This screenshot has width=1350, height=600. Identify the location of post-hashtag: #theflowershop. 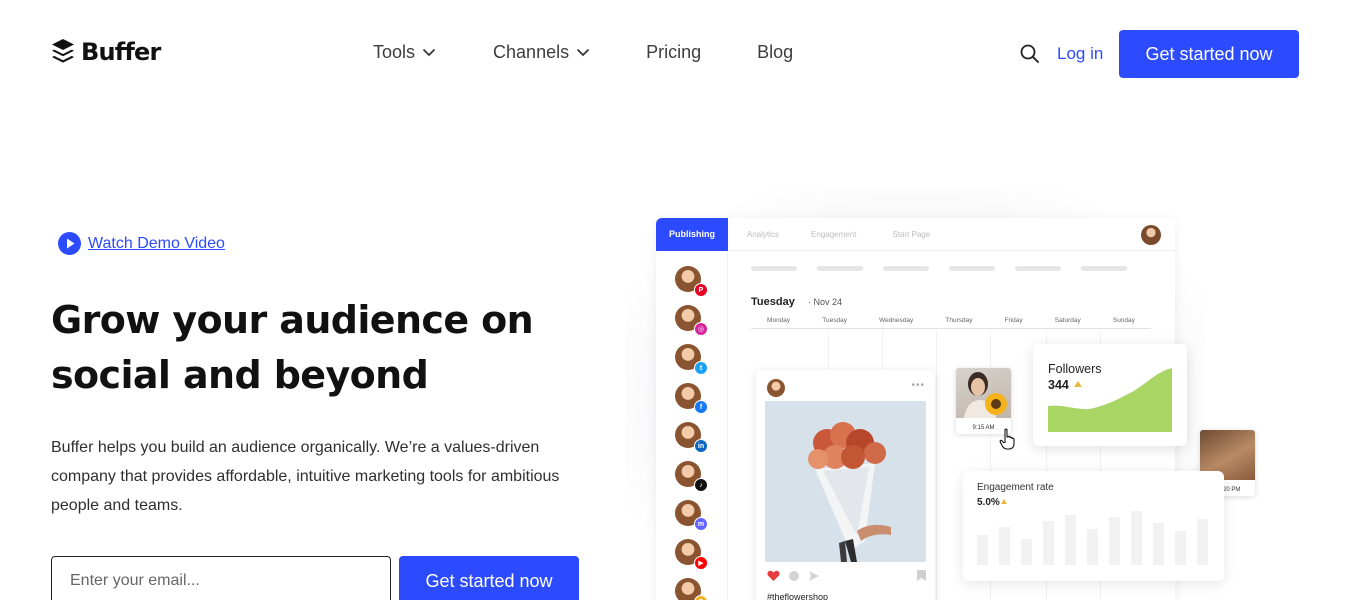
(798, 596).